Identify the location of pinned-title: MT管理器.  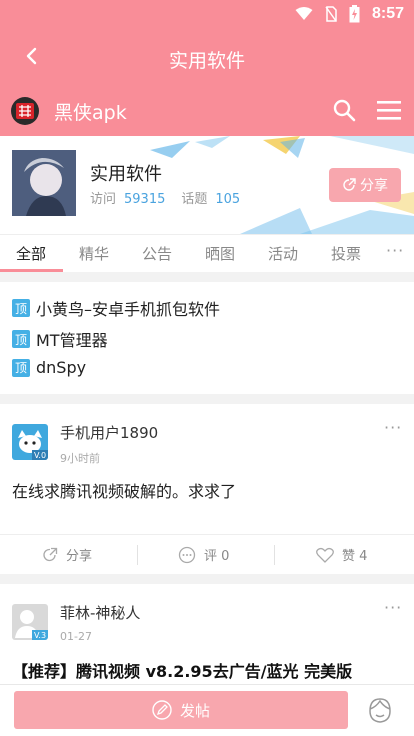
(72, 340).